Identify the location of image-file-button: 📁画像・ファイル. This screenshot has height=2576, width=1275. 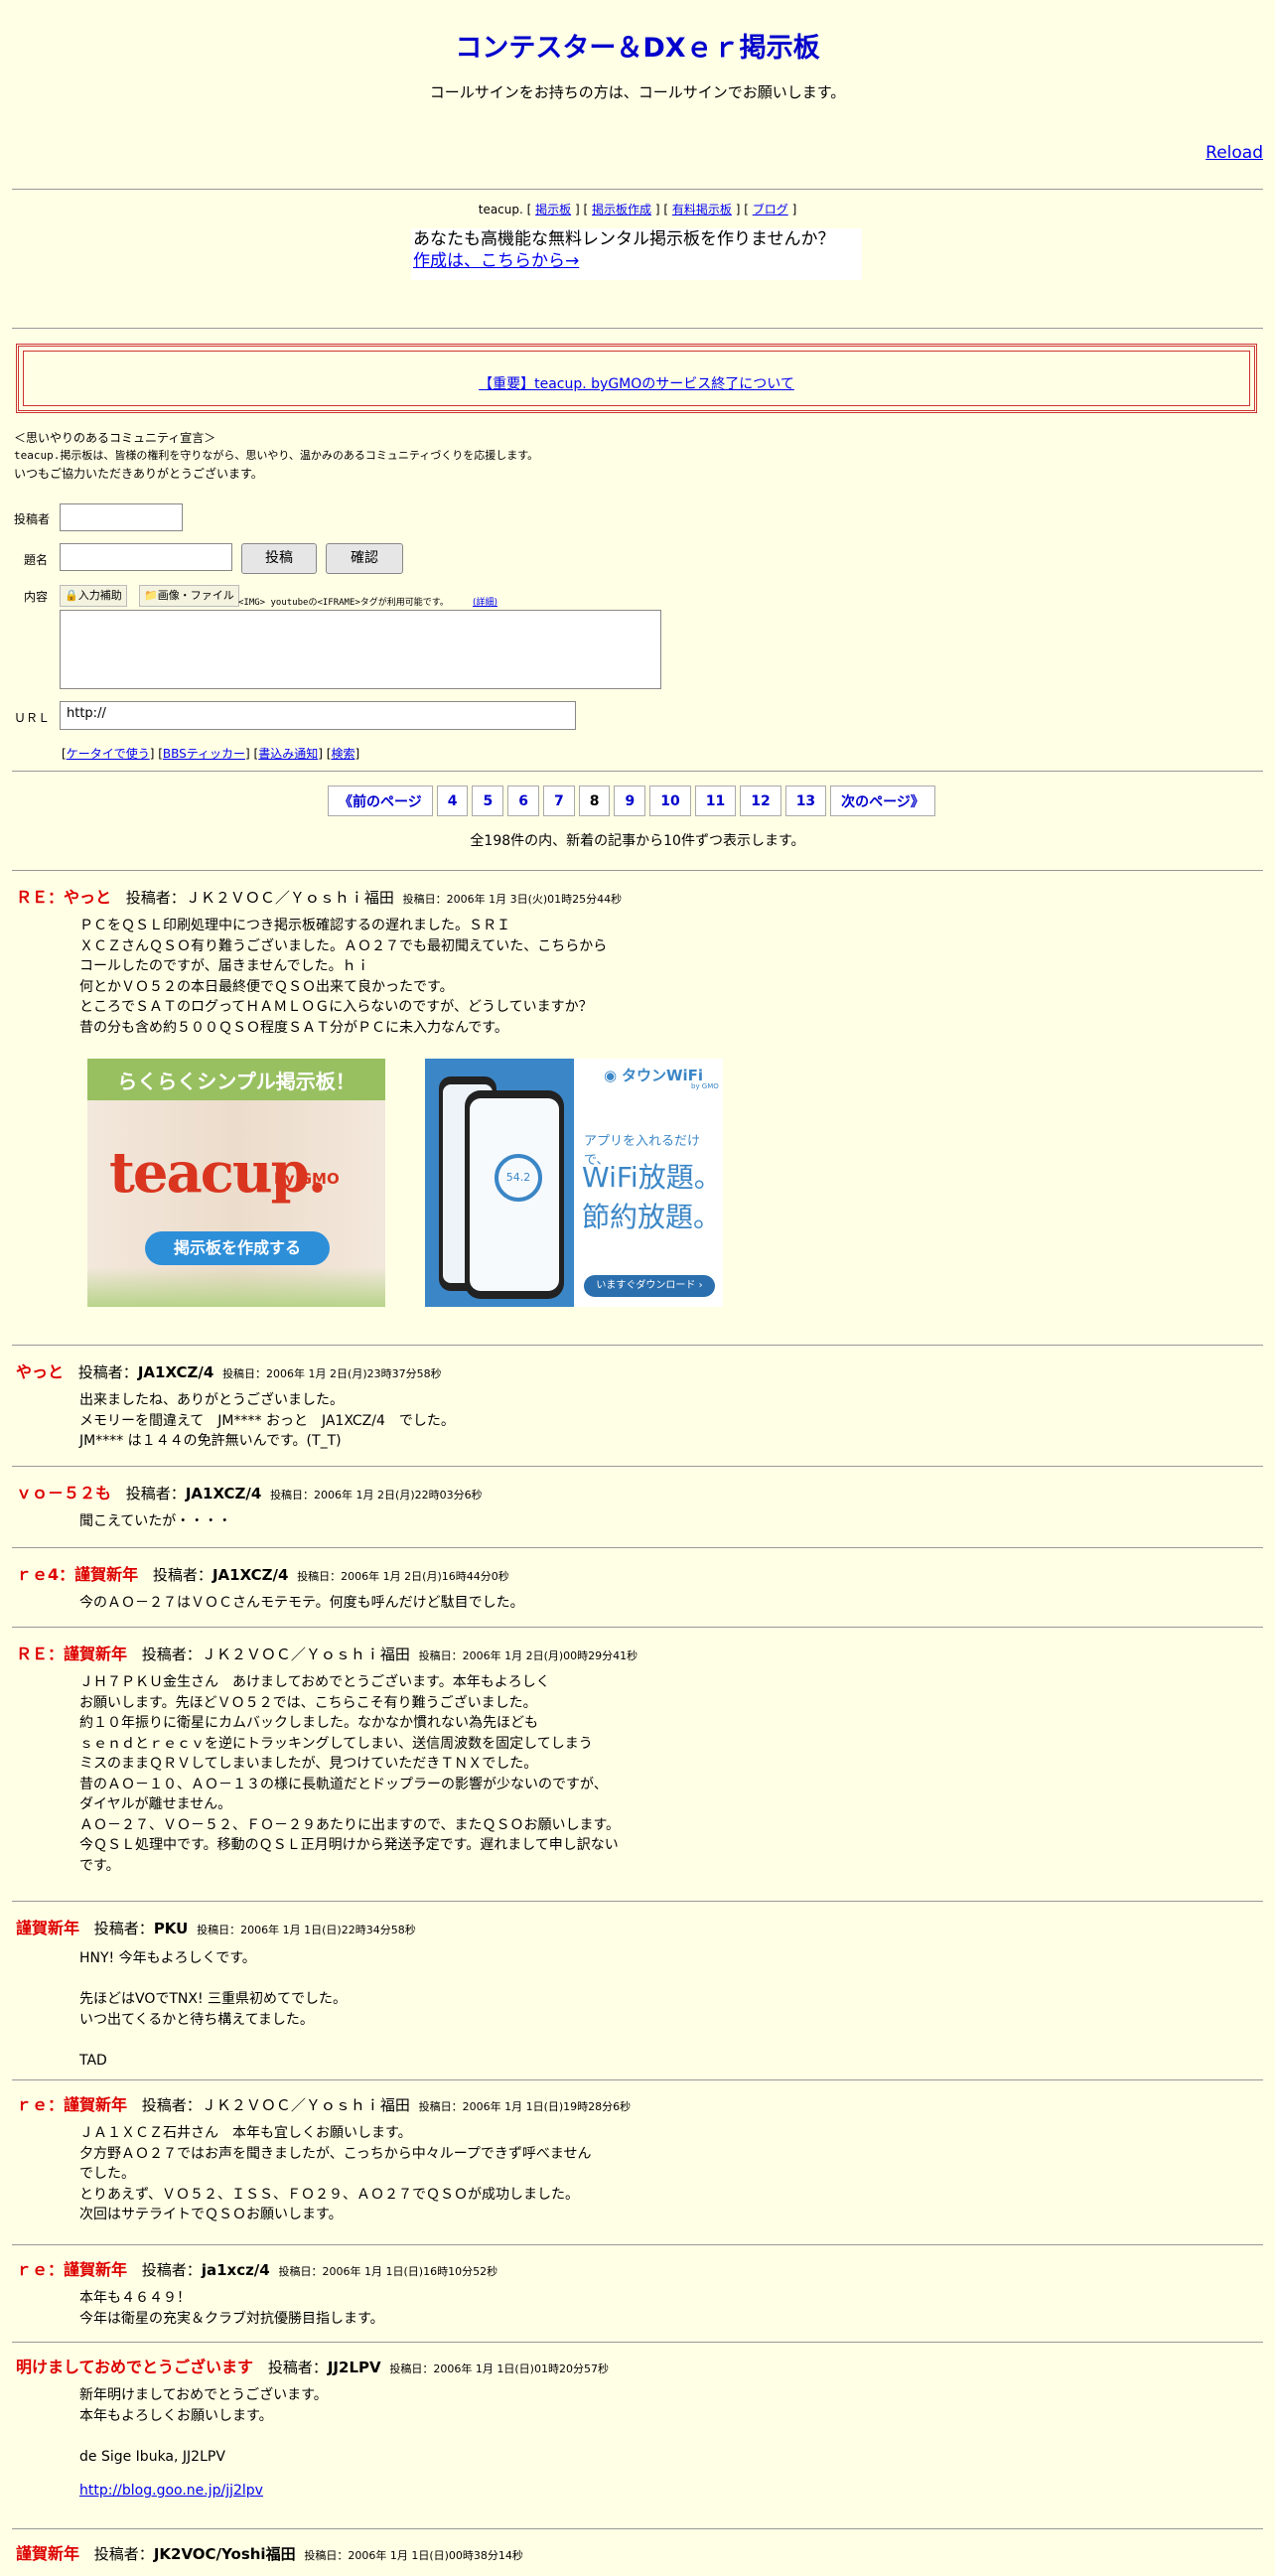
(189, 596).